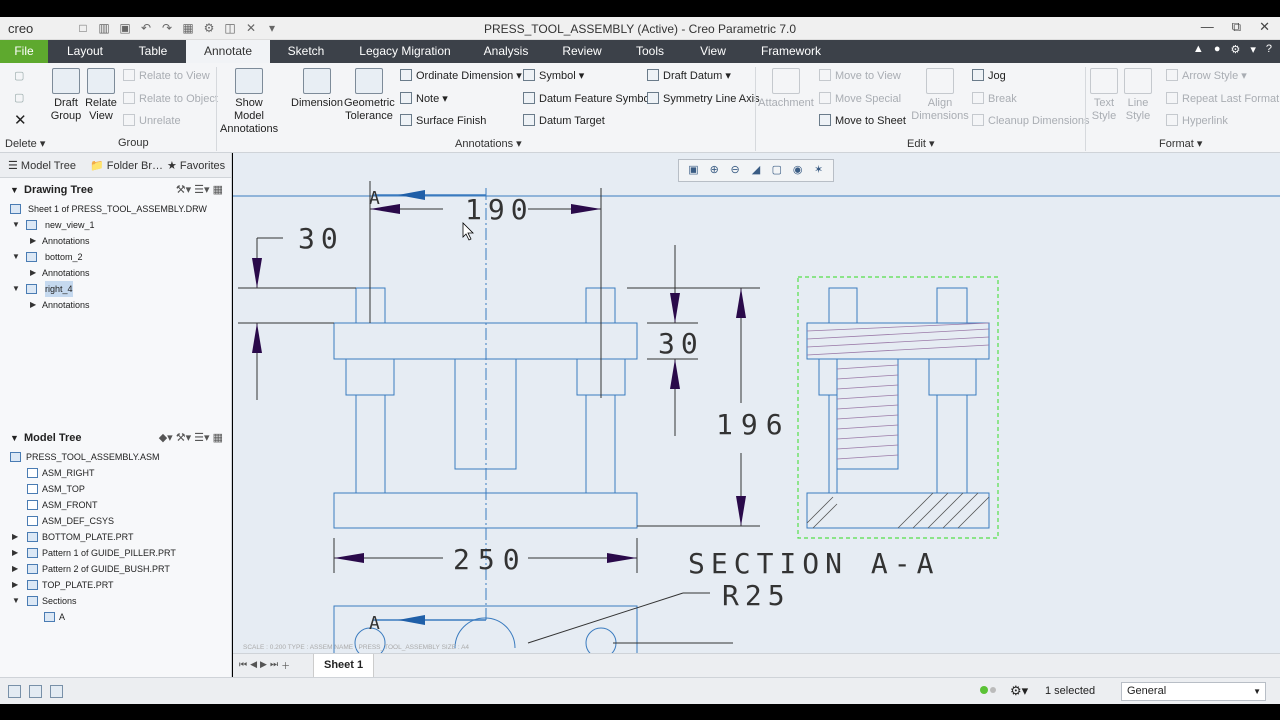  Describe the element at coordinates (1264, 27) in the screenshot. I see `close-icon: ✕` at that location.